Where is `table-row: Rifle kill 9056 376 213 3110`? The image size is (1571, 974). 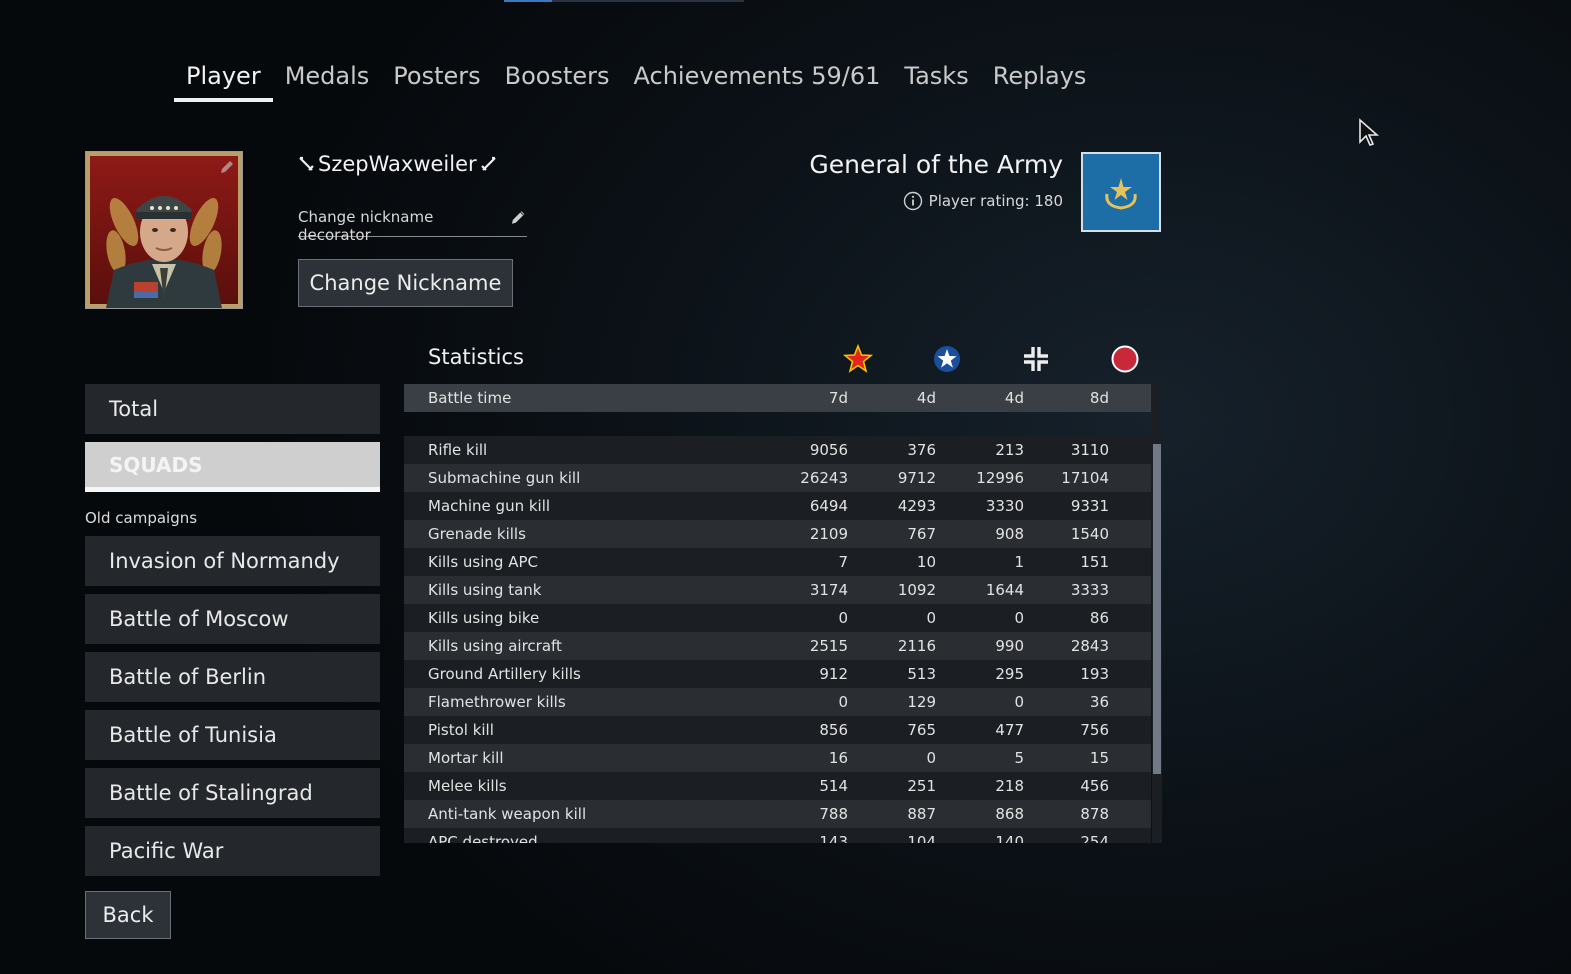 table-row: Rifle kill 9056 376 213 3110 is located at coordinates (777, 450).